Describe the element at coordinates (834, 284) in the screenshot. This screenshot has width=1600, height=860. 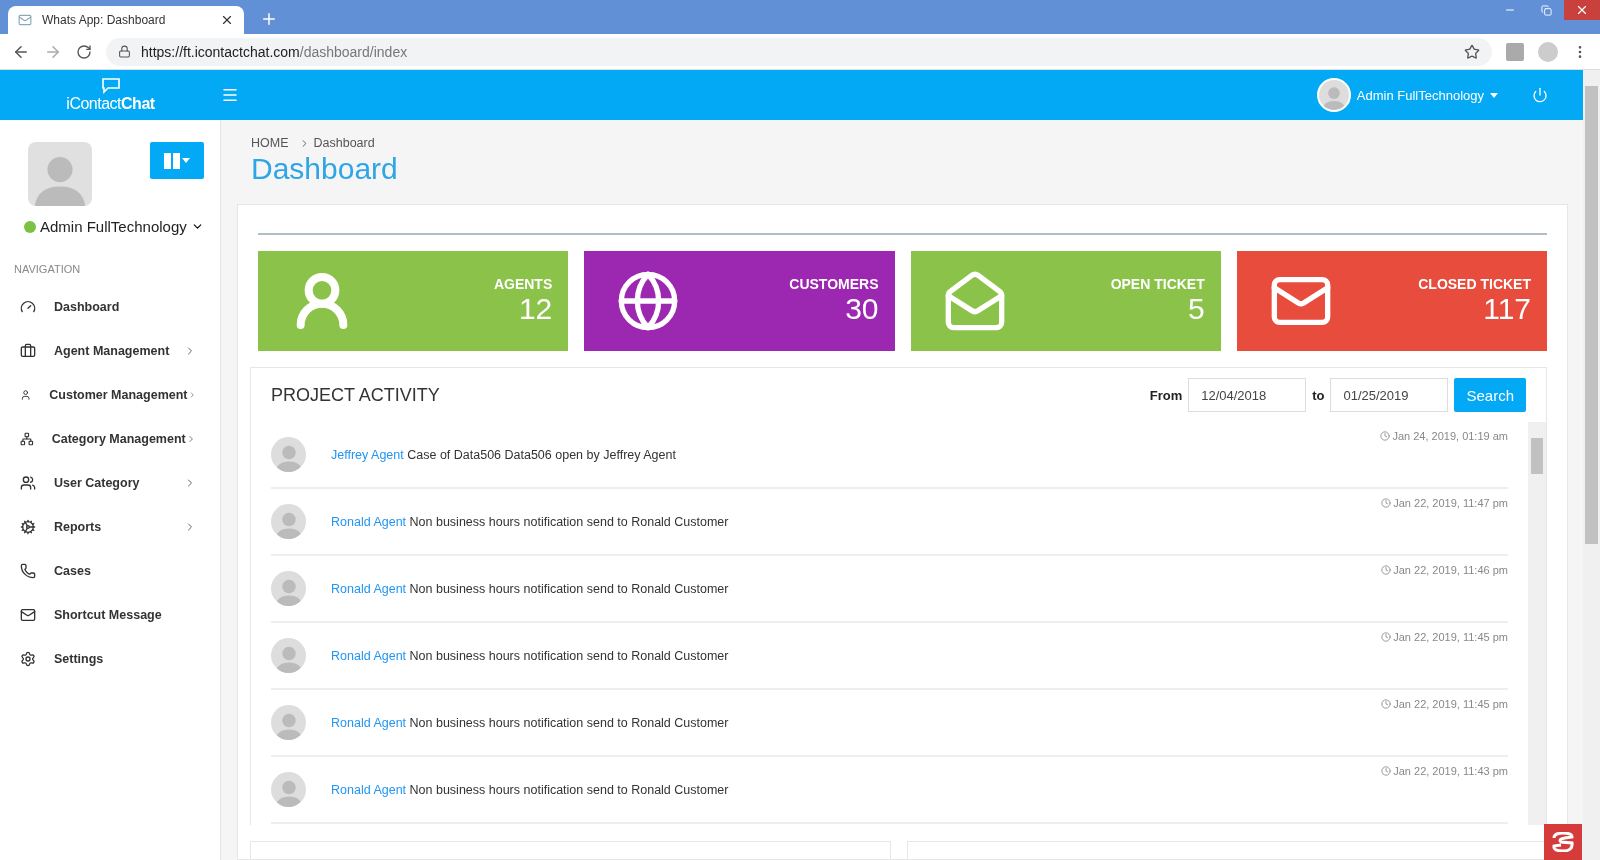
I see `stat-label: CUSTOMERS` at that location.